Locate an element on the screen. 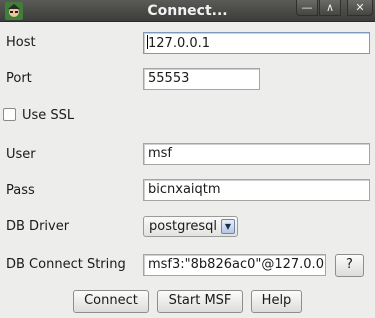  title-bar: Connect... — ∧ ✕ is located at coordinates (187, 11).